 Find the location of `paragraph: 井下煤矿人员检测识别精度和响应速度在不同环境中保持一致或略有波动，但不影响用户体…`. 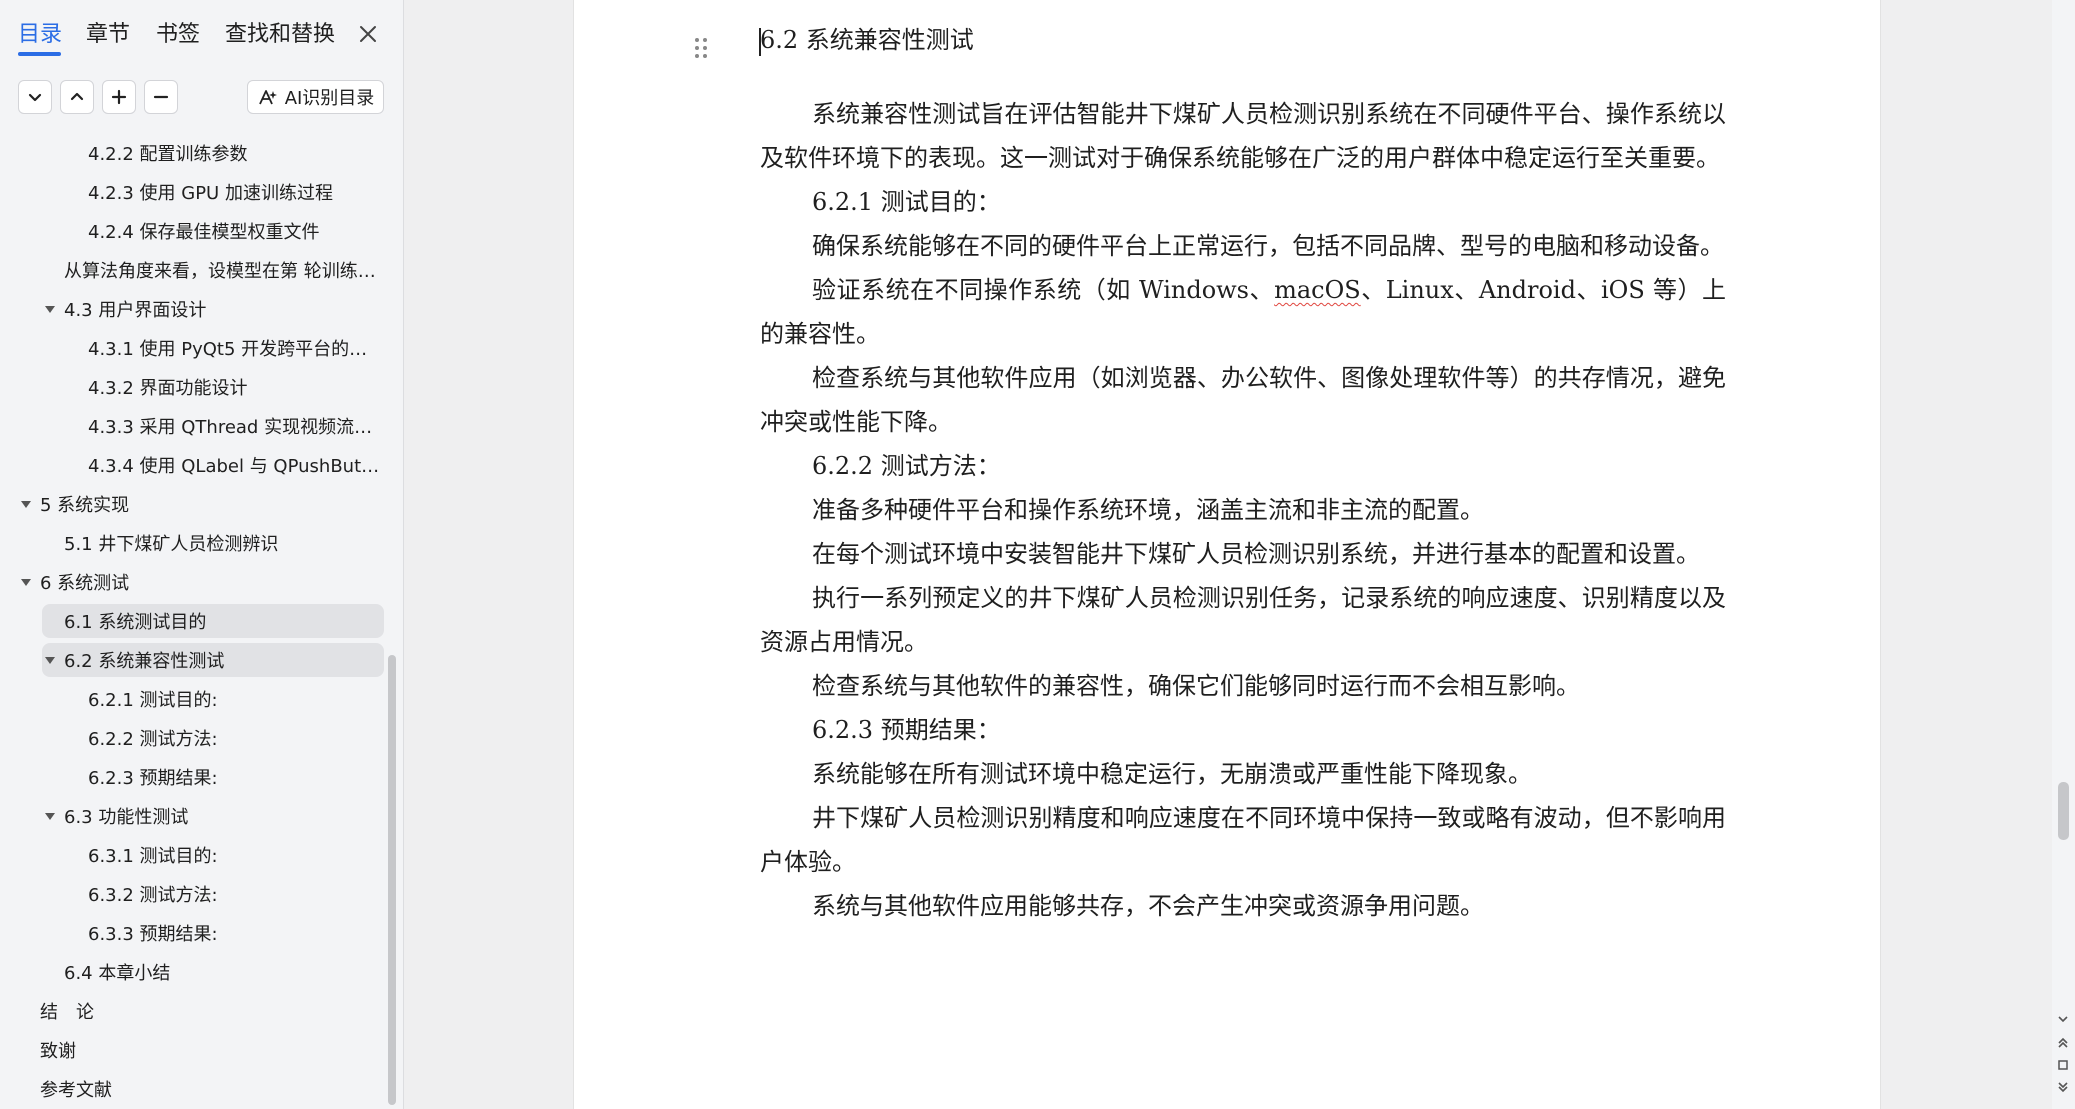

paragraph: 井下煤矿人员检测识别精度和响应速度在不同环境中保持一致或略有波动，但不影响用户体… is located at coordinates (1243, 840).